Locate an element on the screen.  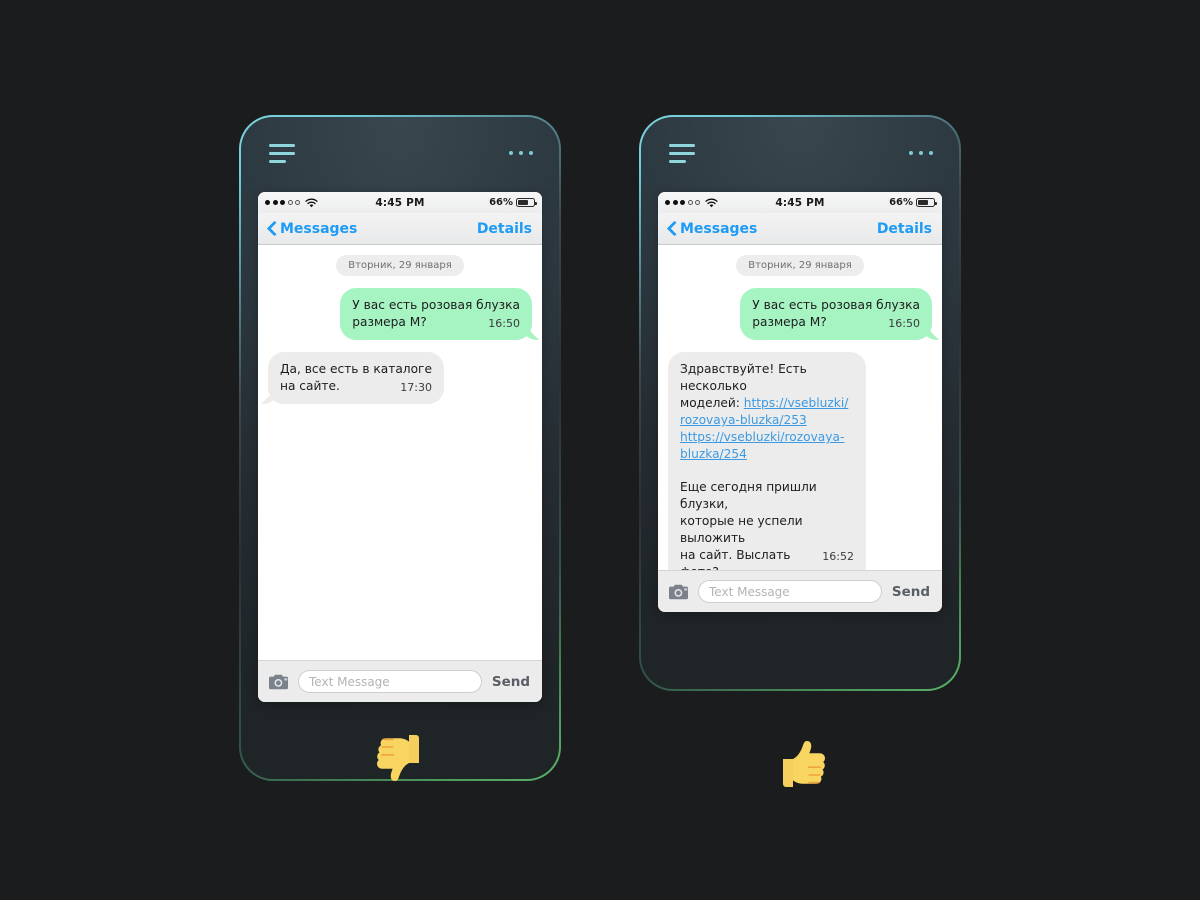
message-last-line: 16:52 на сайт. Выслать фото? is located at coordinates (767, 558).